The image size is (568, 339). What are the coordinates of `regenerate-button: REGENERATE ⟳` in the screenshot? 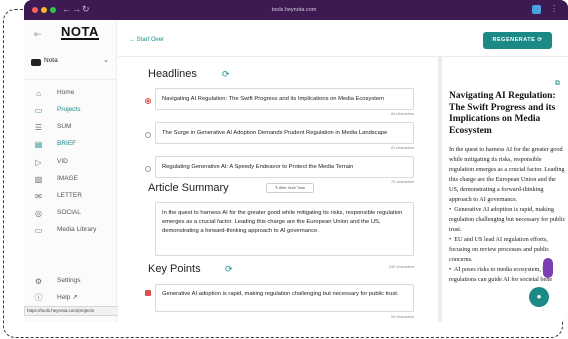 It's located at (517, 40).